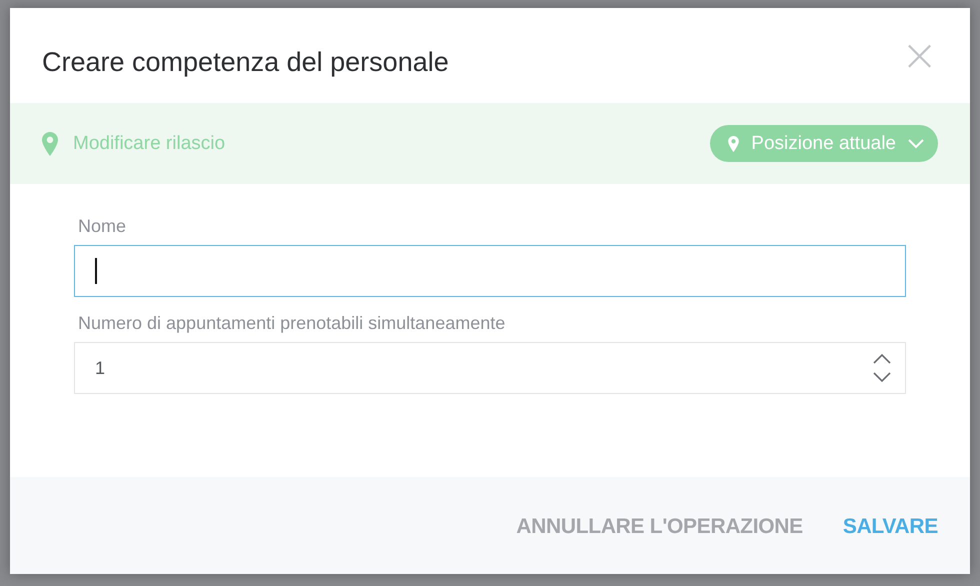 This screenshot has width=980, height=586. Describe the element at coordinates (96, 271) in the screenshot. I see `text-cursor` at that location.